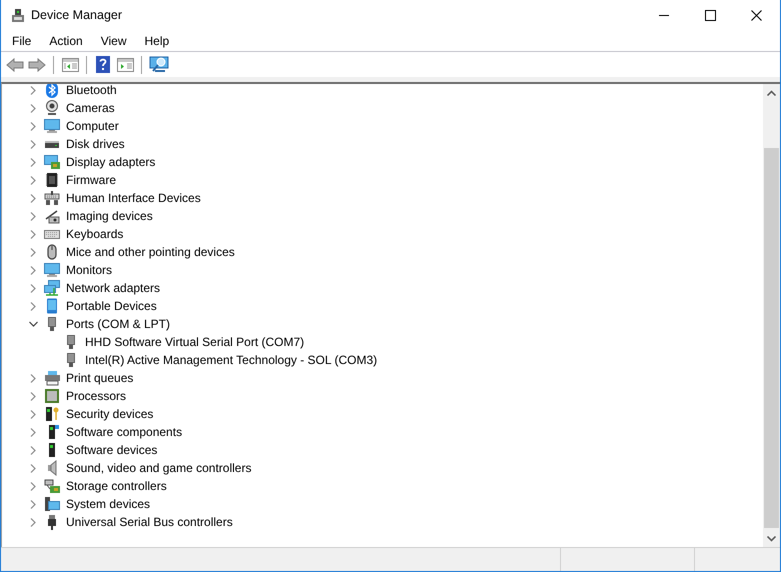 Image resolution: width=781 pixels, height=572 pixels. What do you see at coordinates (52, 378) in the screenshot?
I see `printer-icon` at bounding box center [52, 378].